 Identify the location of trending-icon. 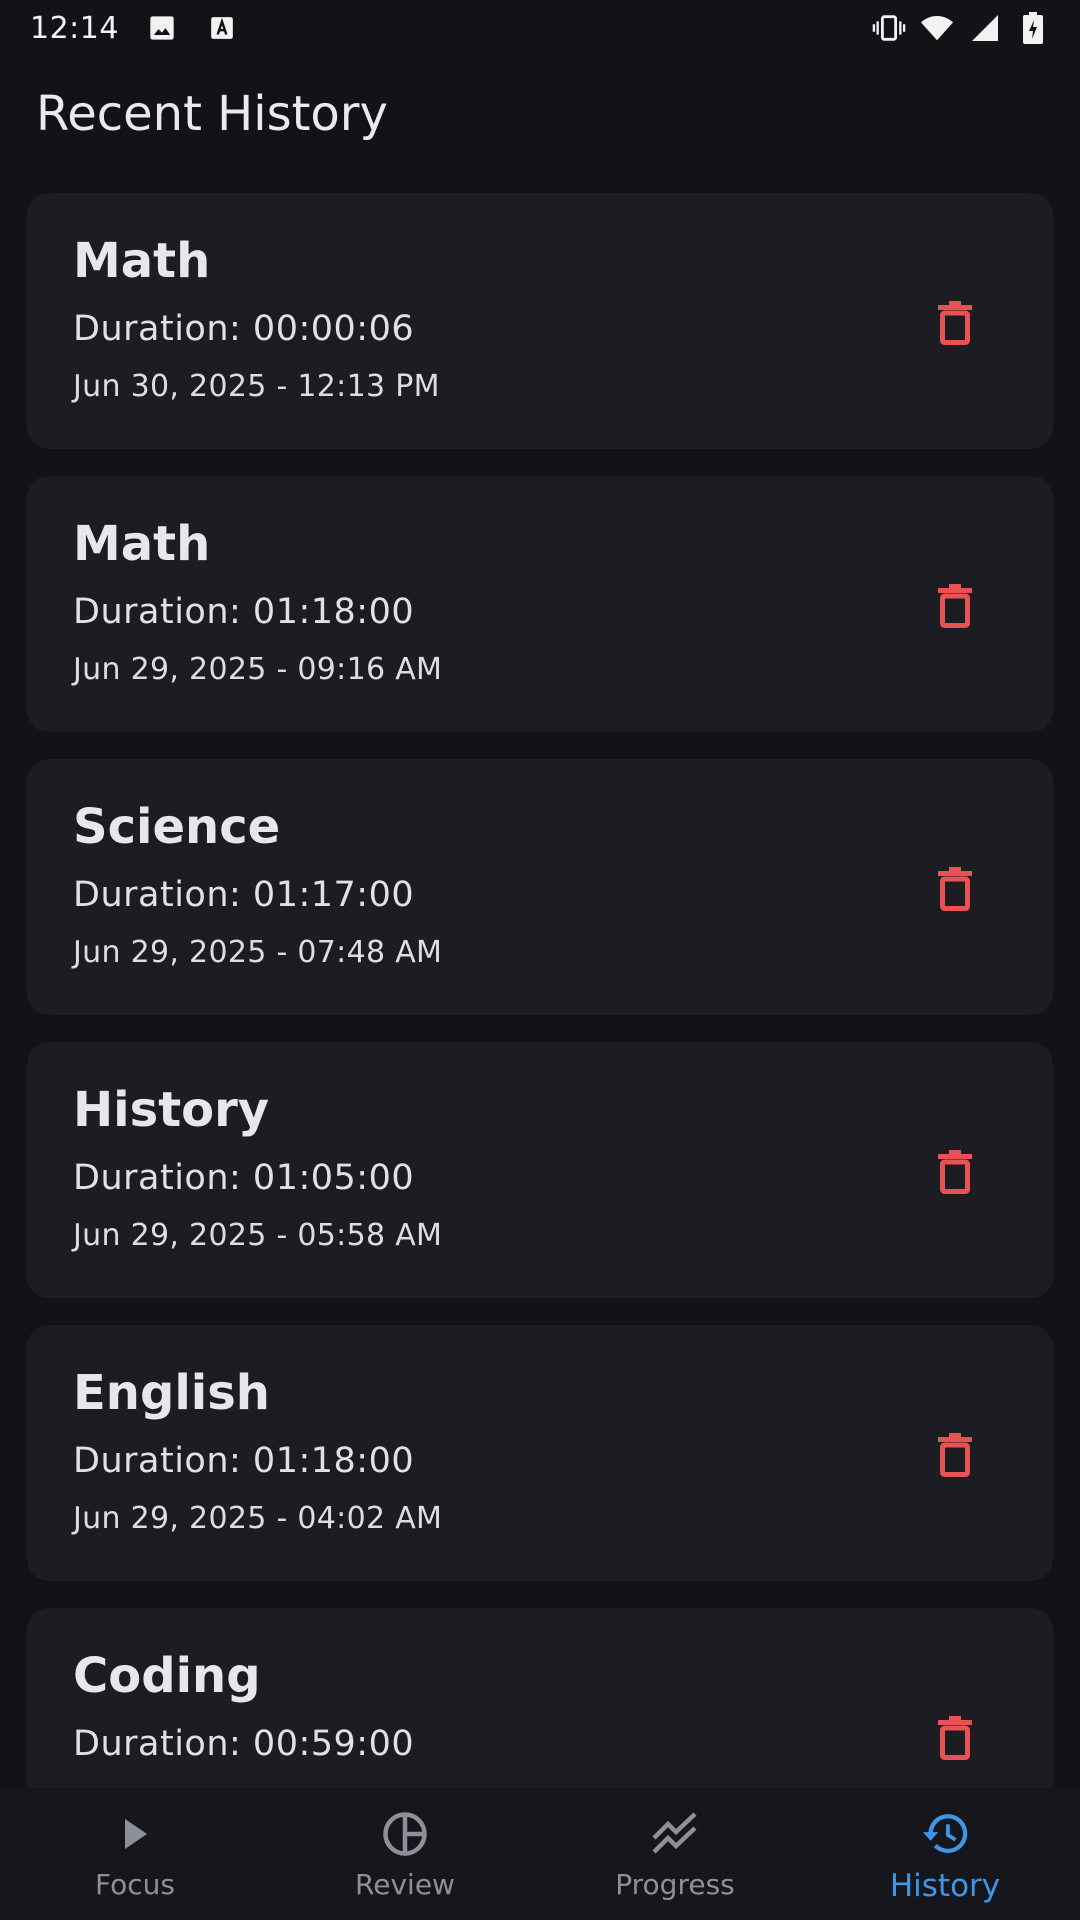
(675, 1834).